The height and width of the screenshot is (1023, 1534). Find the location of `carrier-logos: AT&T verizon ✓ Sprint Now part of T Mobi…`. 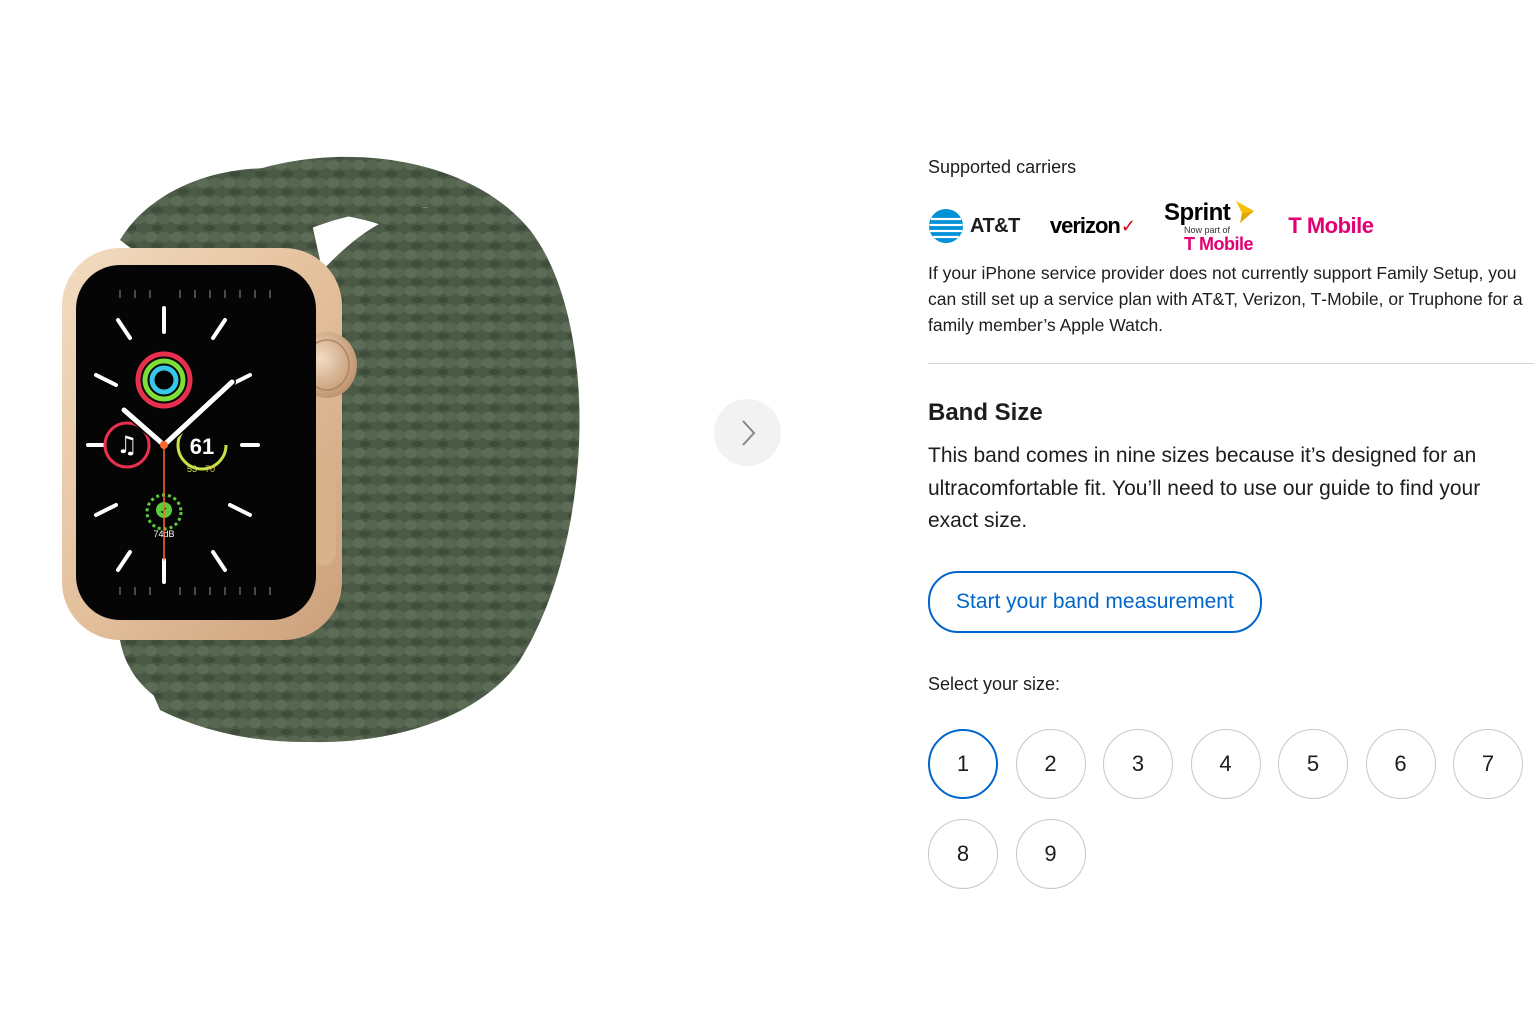

carrier-logos: AT&T verizon ✓ Sprint Now part of T Mobi… is located at coordinates (1231, 226).